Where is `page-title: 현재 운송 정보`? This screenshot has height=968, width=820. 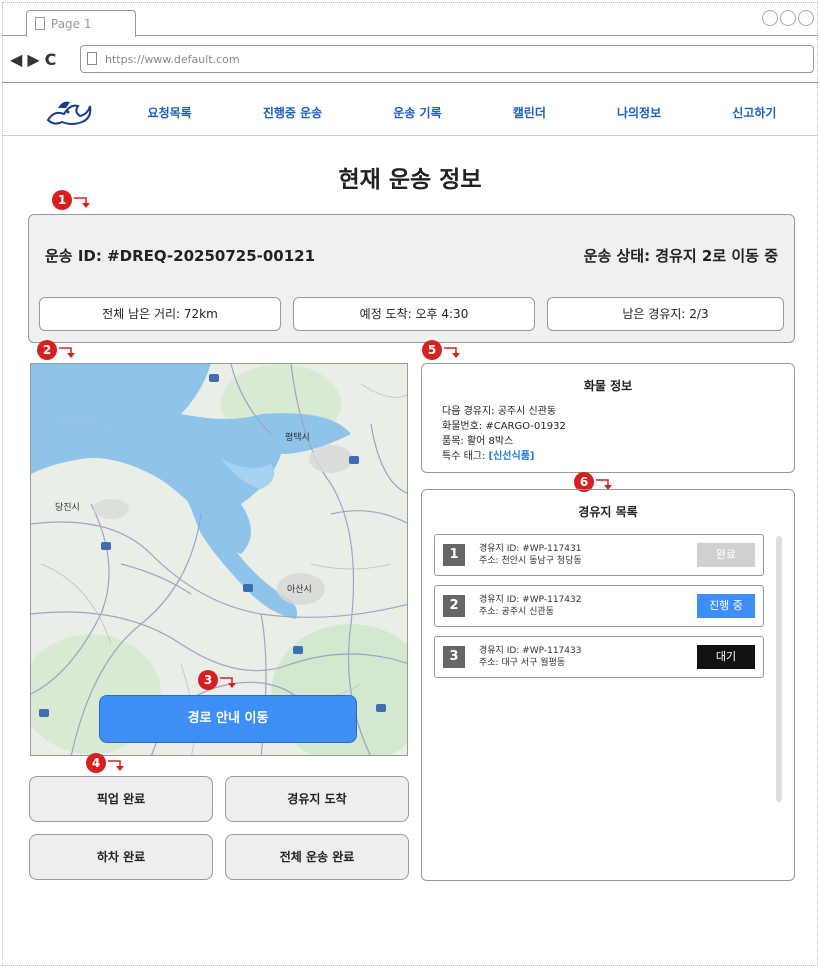 page-title: 현재 운송 정보 is located at coordinates (410, 180).